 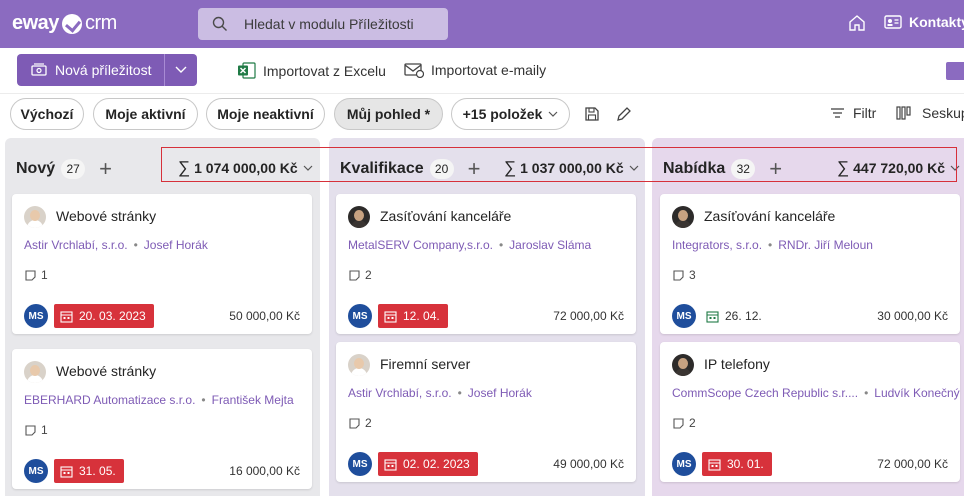 I want to click on import-excel-button: Importovat z Excelu, so click(x=311, y=70).